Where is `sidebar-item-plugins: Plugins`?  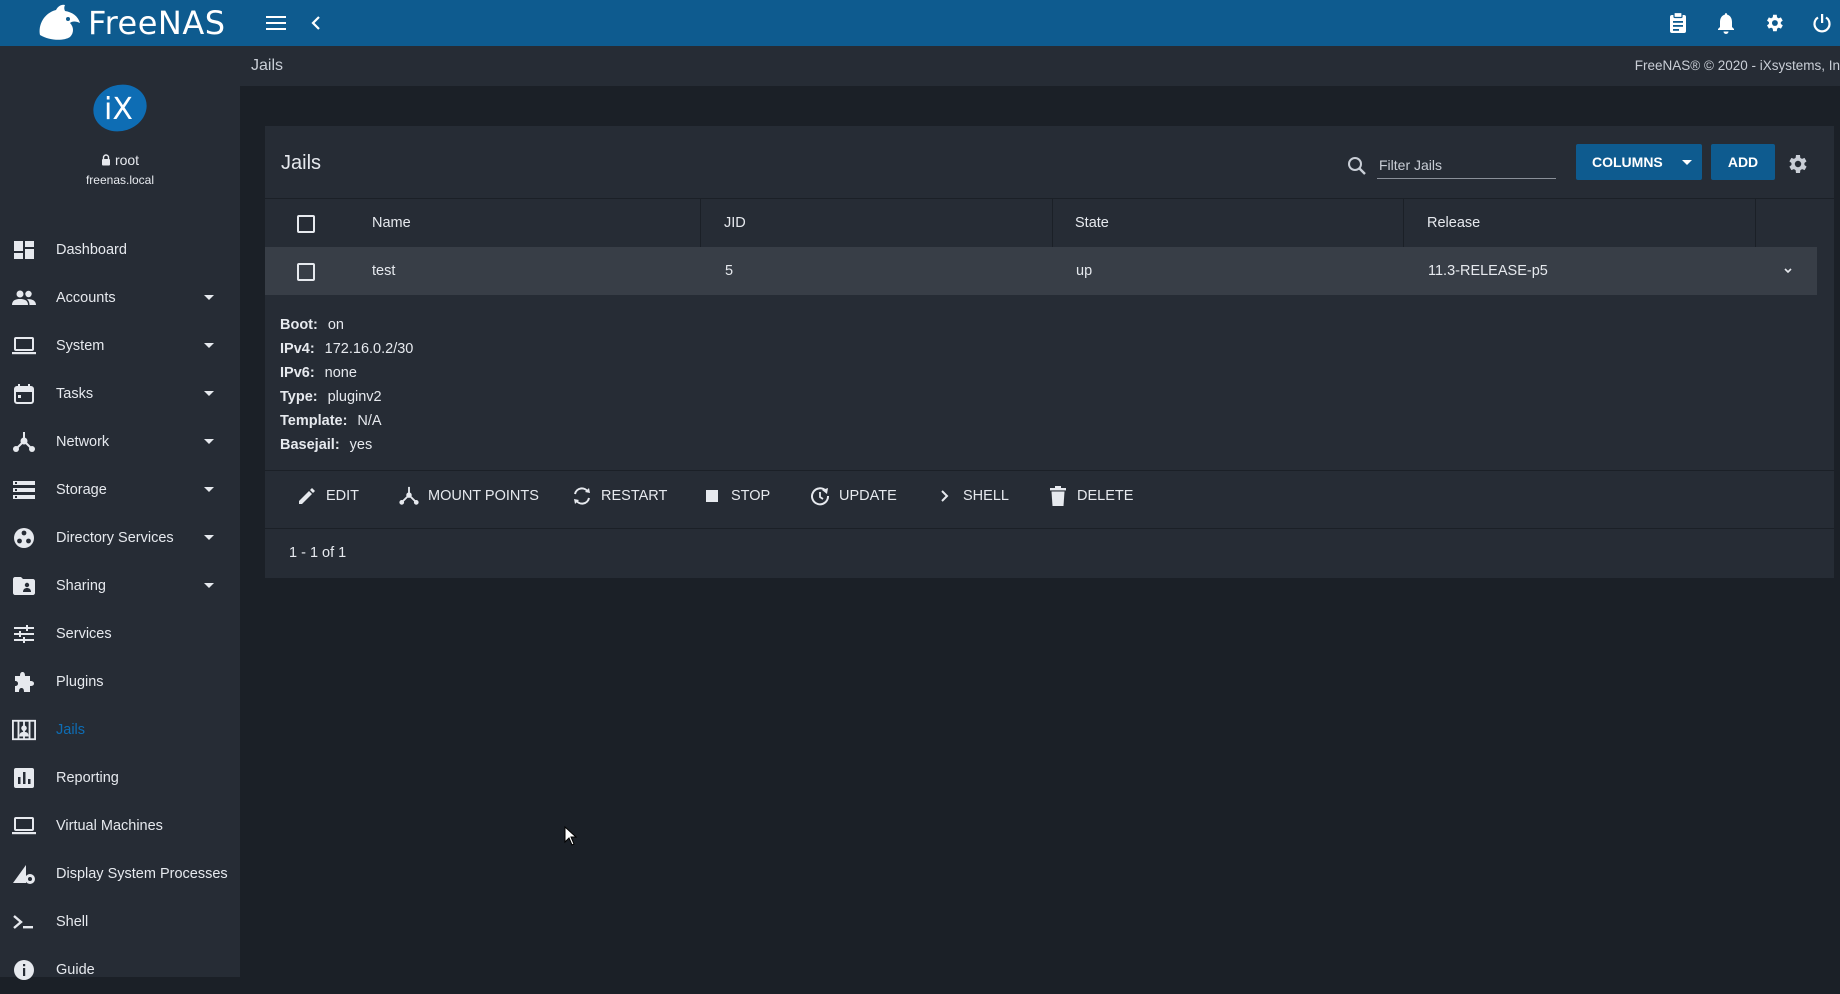
sidebar-item-plugins: Plugins is located at coordinates (120, 682).